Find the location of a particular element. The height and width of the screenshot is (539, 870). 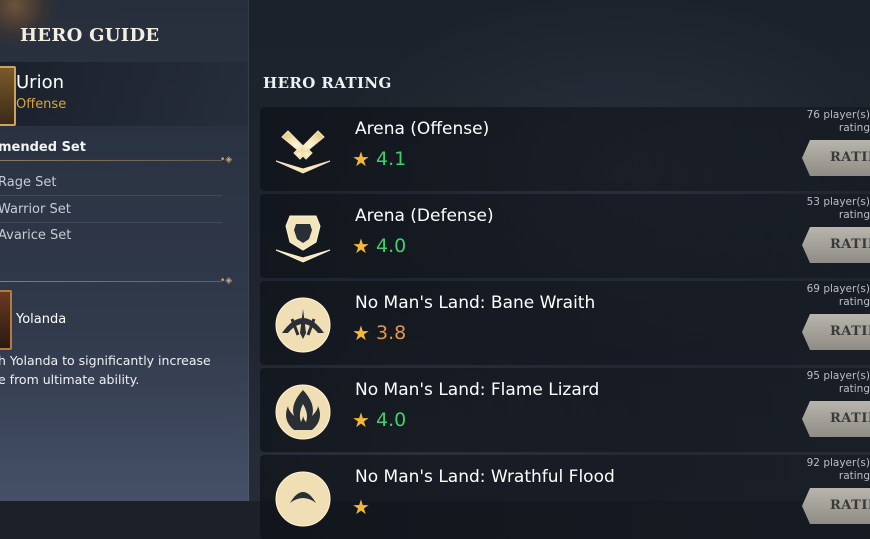

partner-portrait is located at coordinates (6, 320).